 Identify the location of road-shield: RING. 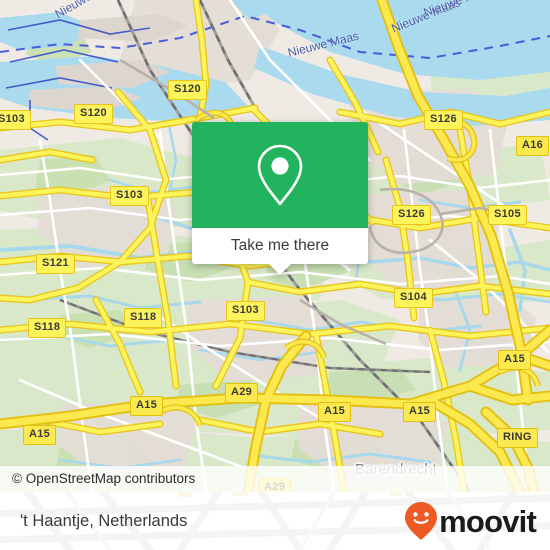
(517, 438).